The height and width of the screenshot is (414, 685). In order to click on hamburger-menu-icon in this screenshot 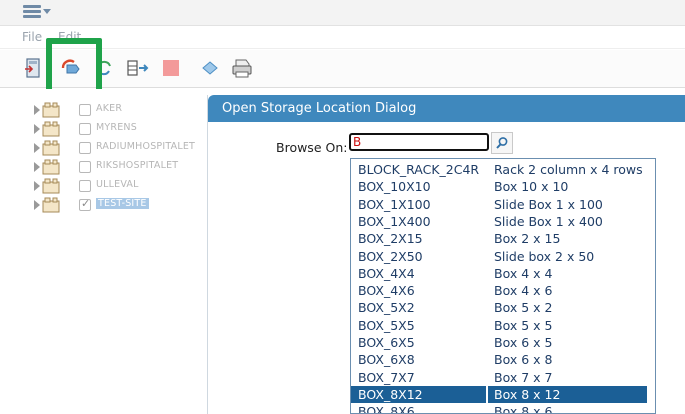, I will do `click(32, 12)`.